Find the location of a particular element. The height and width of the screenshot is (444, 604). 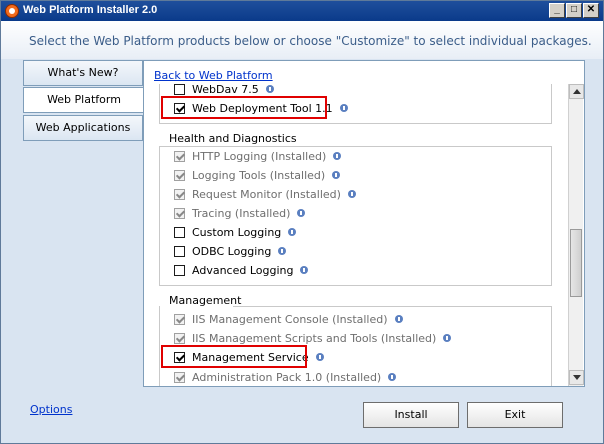

list-item-webdav: WebDav 7.5 is located at coordinates (224, 89).